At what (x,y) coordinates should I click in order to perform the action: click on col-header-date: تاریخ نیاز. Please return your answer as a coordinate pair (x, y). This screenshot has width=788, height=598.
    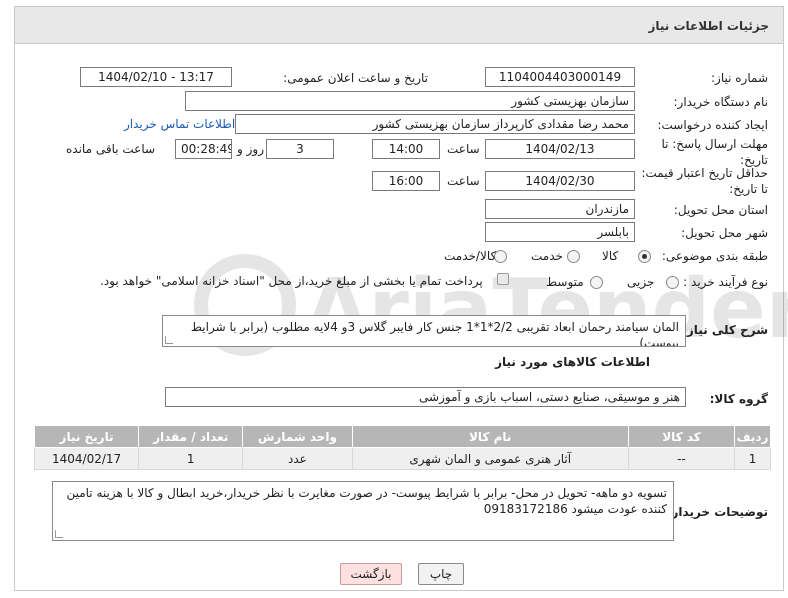
    Looking at the image, I should click on (86, 436).